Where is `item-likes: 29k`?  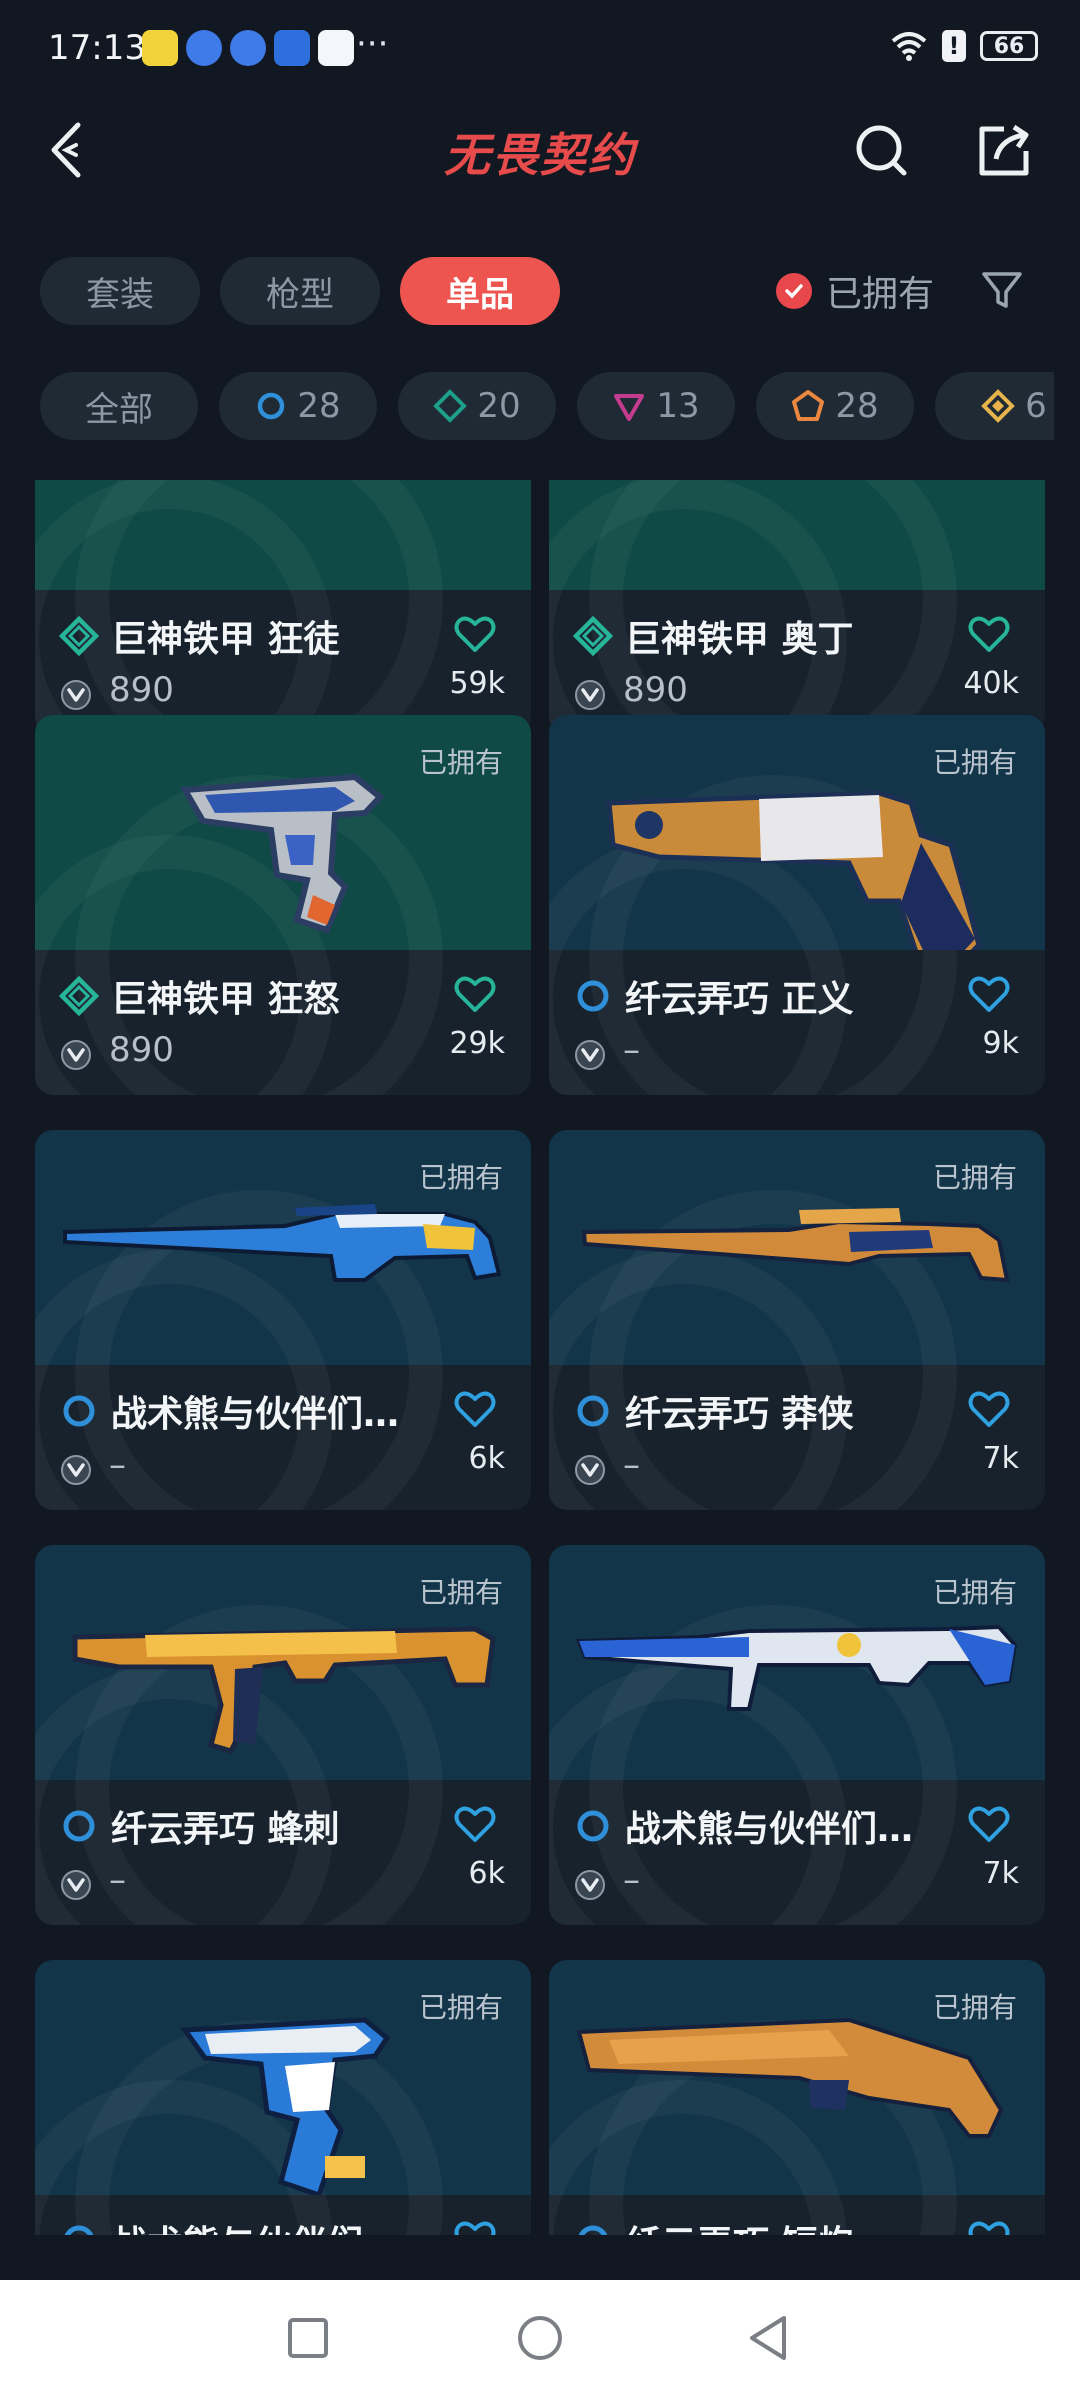
item-likes: 29k is located at coordinates (477, 1043).